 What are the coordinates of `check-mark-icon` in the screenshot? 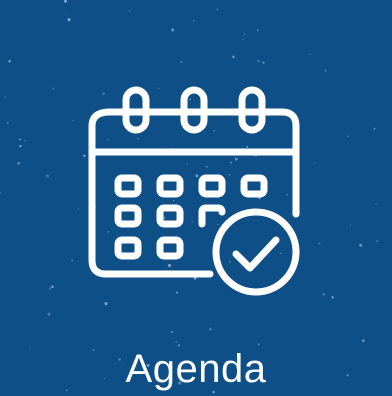 It's located at (256, 254).